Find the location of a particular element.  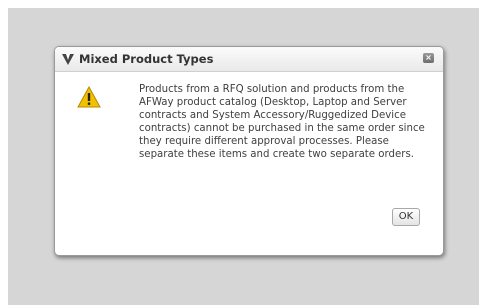

close-icon: × is located at coordinates (428, 58).